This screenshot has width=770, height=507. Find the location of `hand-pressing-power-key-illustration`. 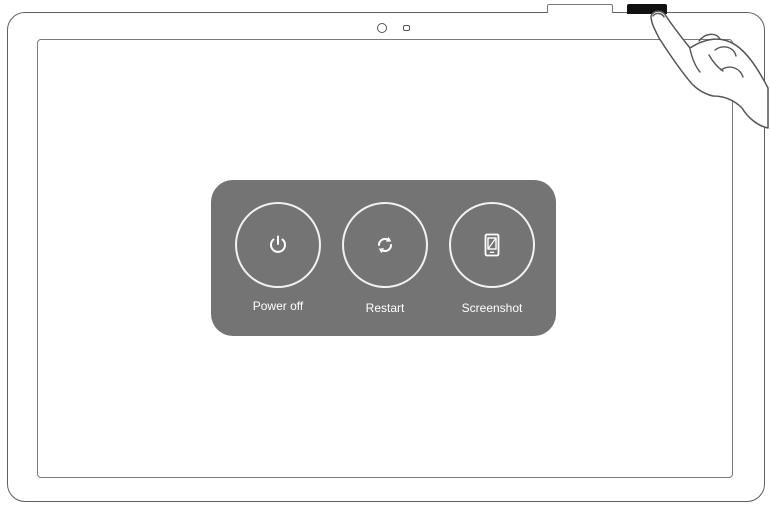

hand-pressing-power-key-illustration is located at coordinates (709, 69).